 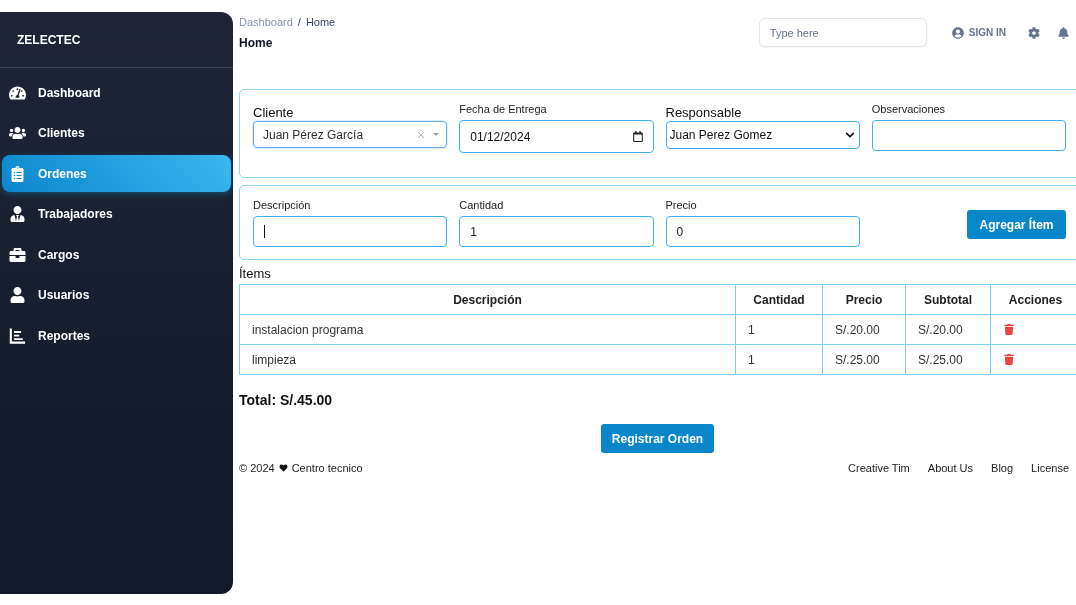 What do you see at coordinates (864, 299) in the screenshot?
I see `column-header: Precio` at bounding box center [864, 299].